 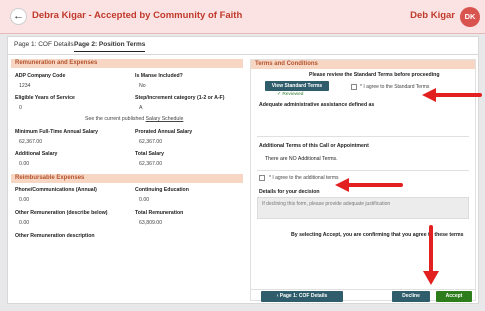 I want to click on manse-value: No, so click(x=142, y=86).